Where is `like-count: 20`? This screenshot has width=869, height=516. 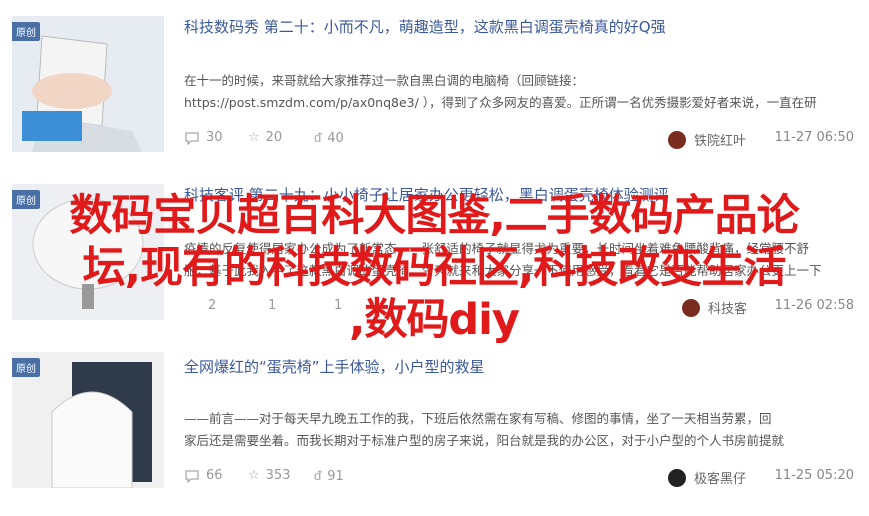 like-count: 20 is located at coordinates (274, 137).